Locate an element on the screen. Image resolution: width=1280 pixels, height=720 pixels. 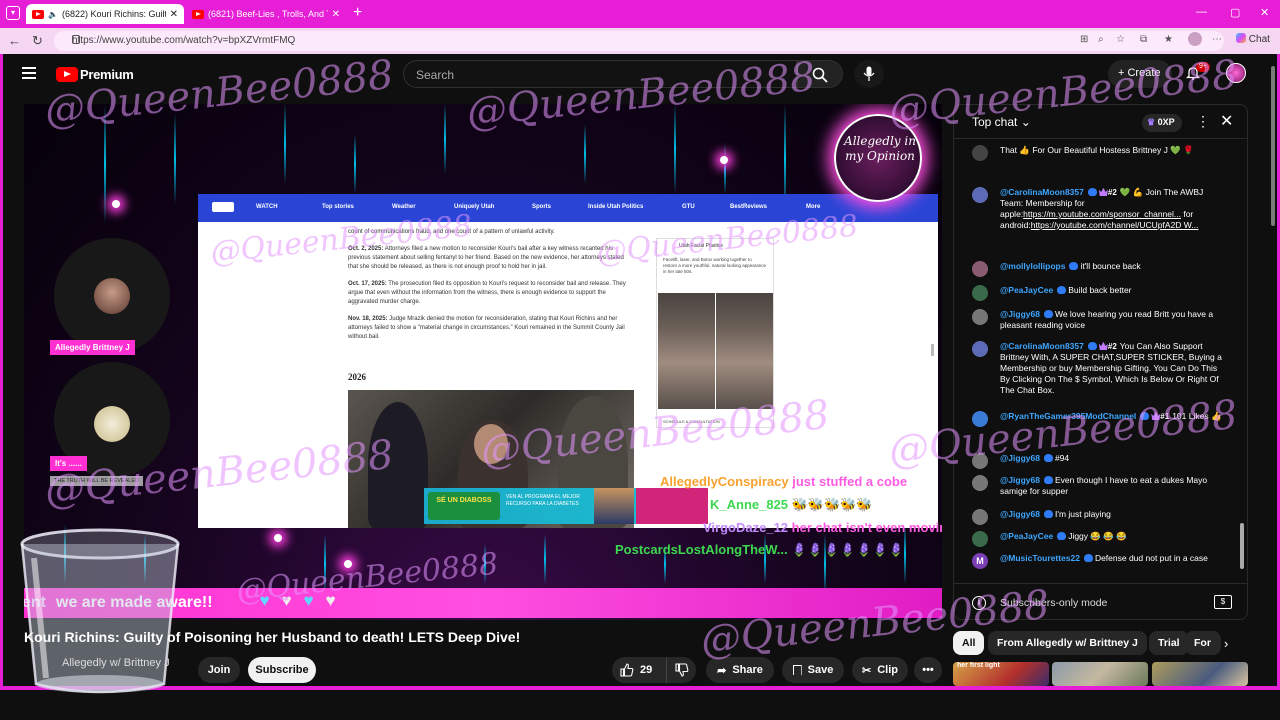
menu-icon is located at coordinates (29, 73).